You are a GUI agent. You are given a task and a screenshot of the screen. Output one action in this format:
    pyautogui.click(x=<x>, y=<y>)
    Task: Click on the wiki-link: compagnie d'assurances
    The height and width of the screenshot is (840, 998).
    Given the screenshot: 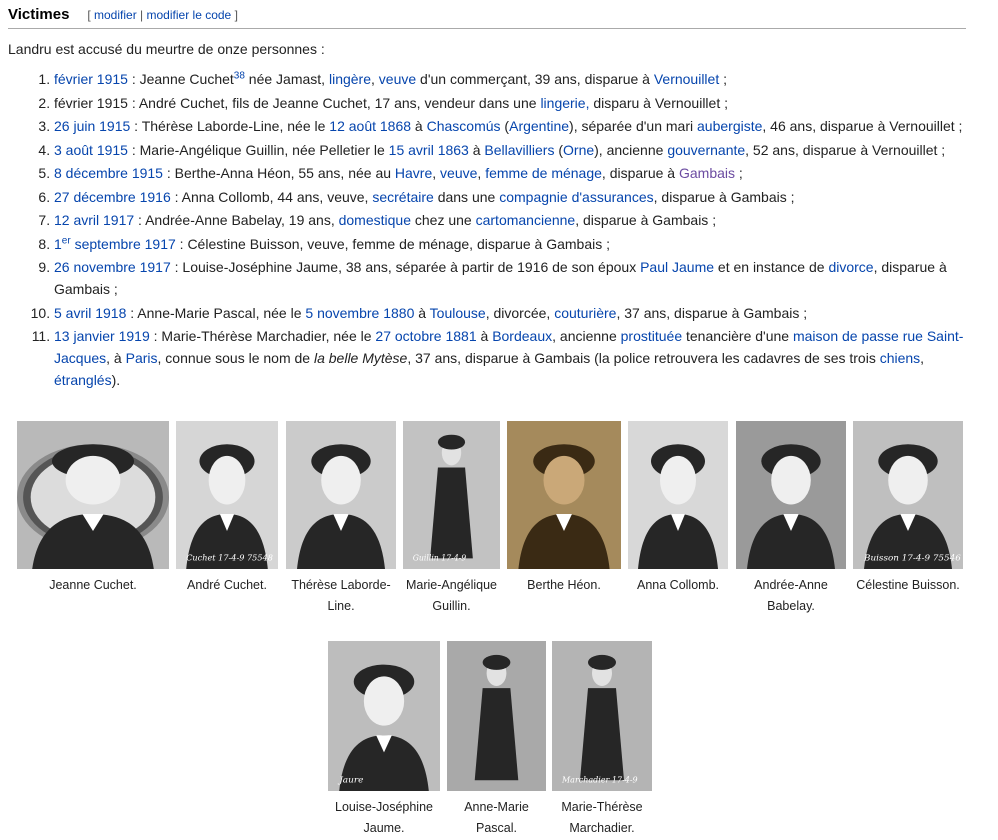 What is the action you would take?
    pyautogui.click(x=576, y=197)
    